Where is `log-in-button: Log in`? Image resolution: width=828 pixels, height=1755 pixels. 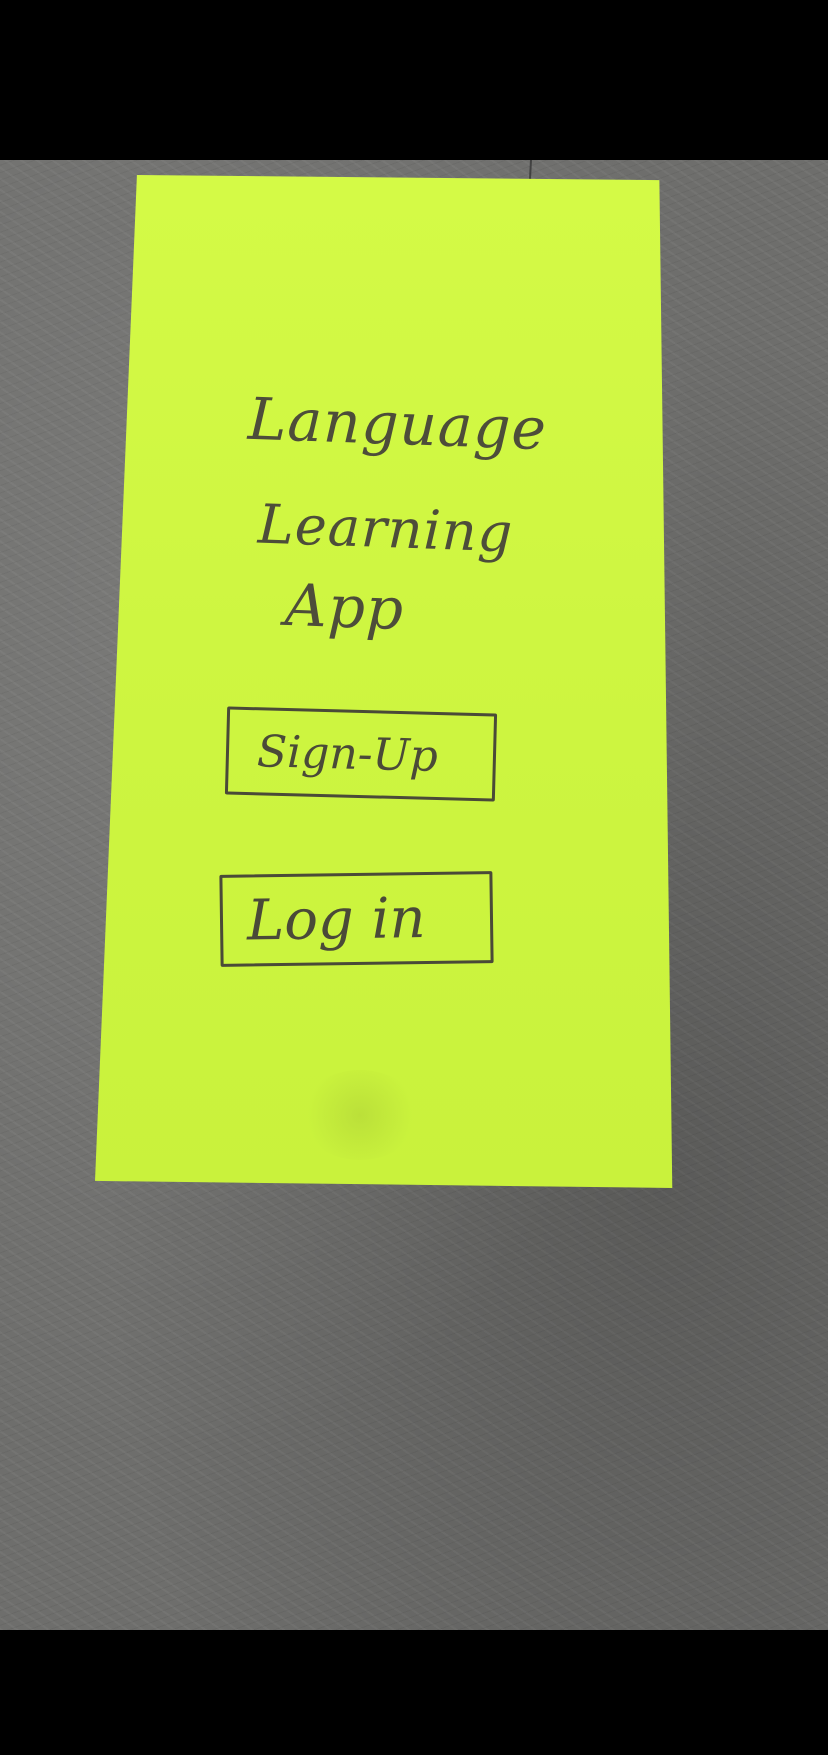
log-in-button: Log in is located at coordinates (356, 919).